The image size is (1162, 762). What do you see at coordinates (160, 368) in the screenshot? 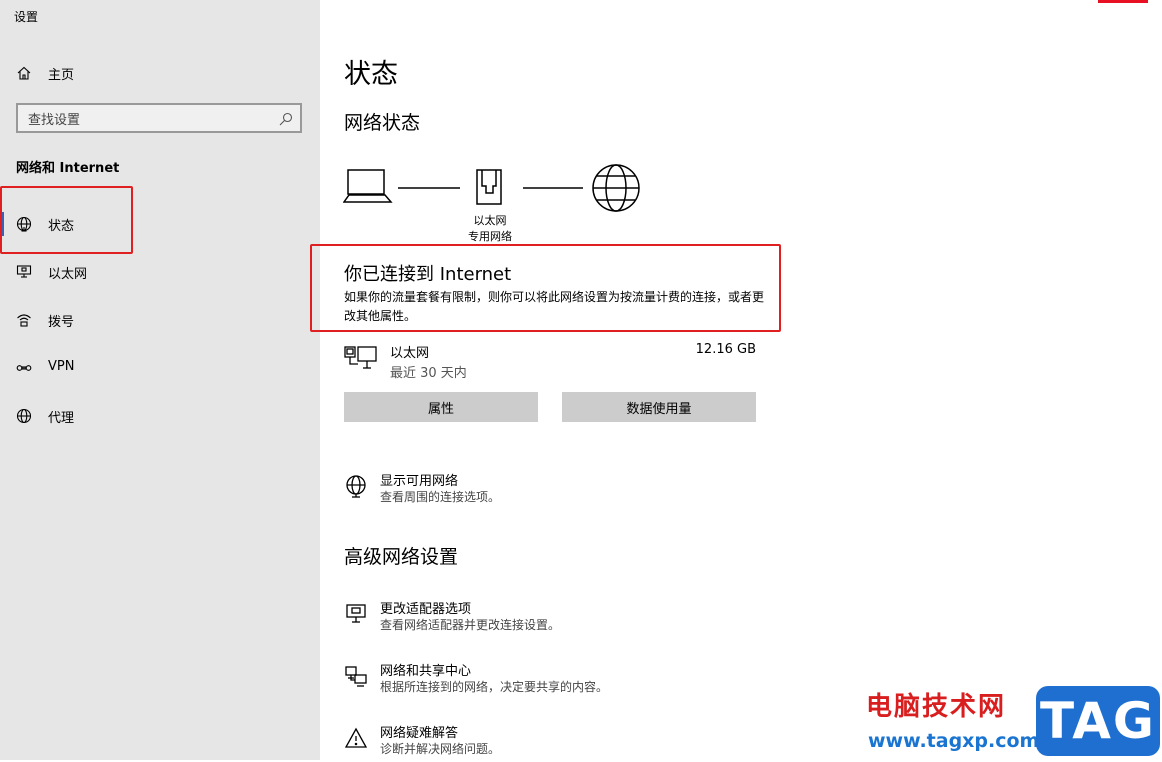
I see `sidebar-item-vpn: VPN` at bounding box center [160, 368].